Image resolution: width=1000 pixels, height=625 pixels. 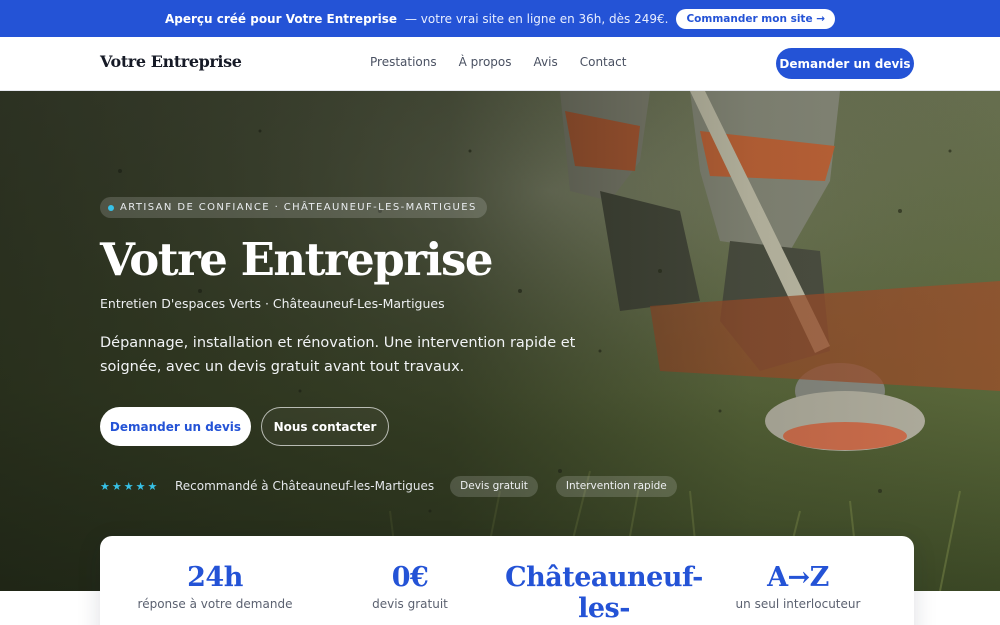 What do you see at coordinates (403, 62) in the screenshot?
I see `nav-link-prestations: Prestations` at bounding box center [403, 62].